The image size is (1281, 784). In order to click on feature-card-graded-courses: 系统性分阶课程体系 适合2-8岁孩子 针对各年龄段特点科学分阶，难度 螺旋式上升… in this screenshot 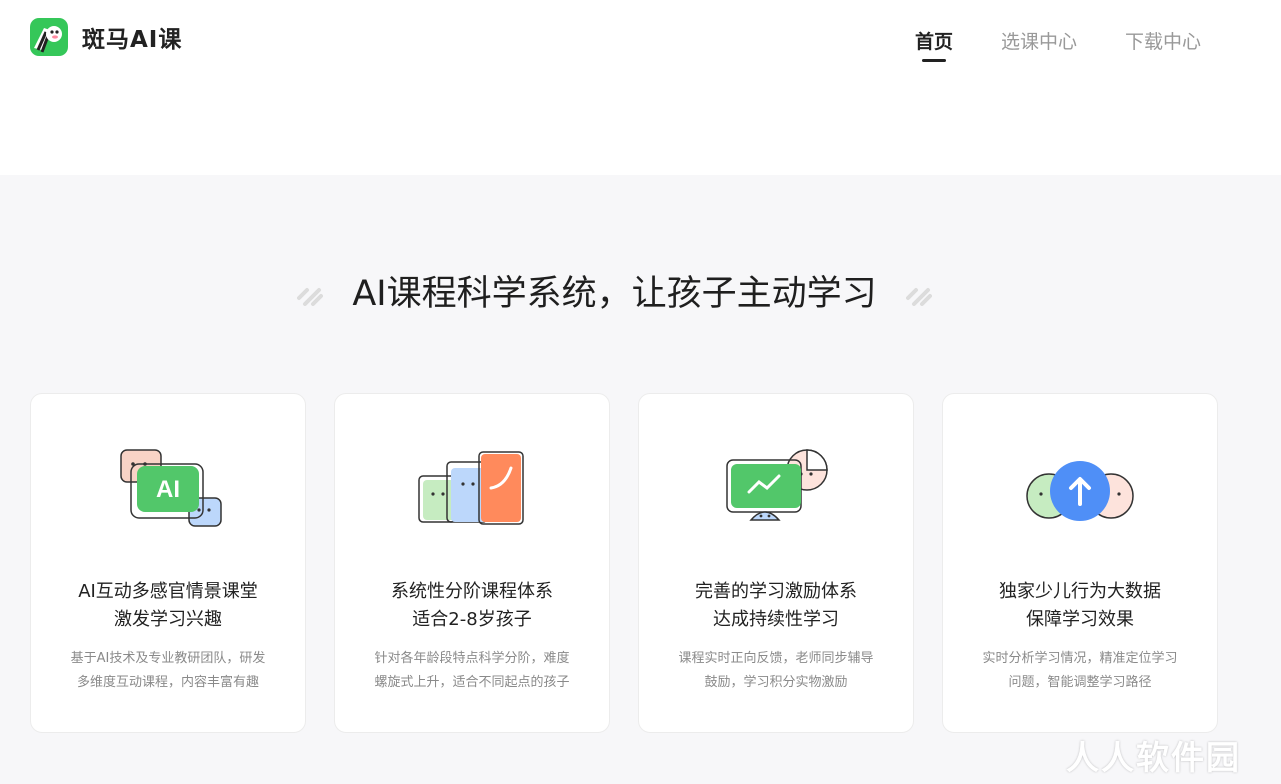, I will do `click(472, 563)`.